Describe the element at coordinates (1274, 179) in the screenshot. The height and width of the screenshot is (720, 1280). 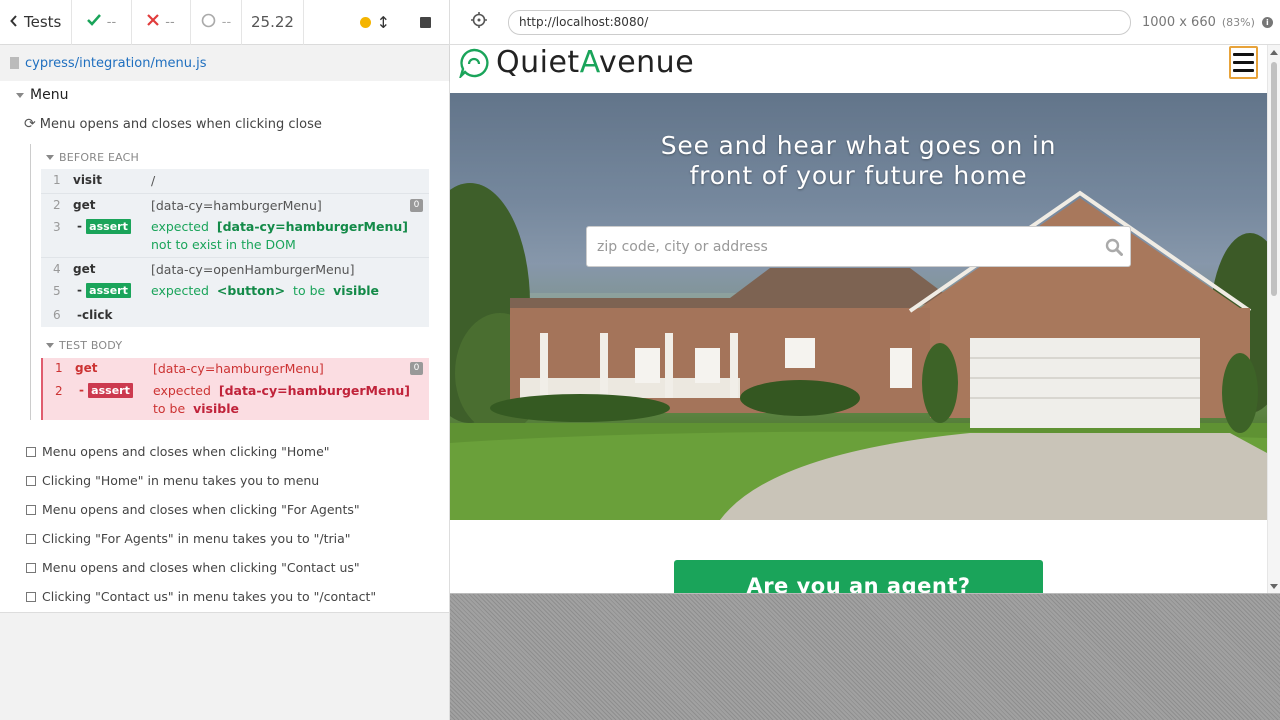
I see `scrollbar-thumb` at that location.